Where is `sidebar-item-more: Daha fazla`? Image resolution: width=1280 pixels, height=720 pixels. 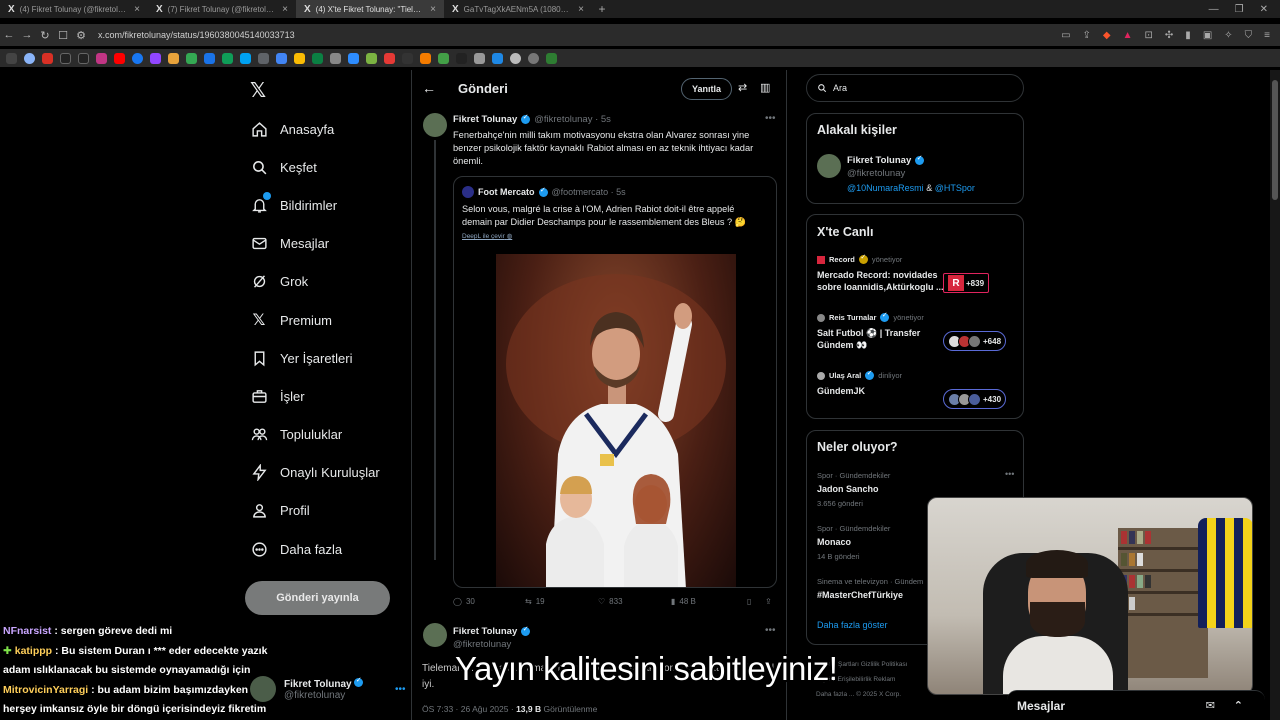 sidebar-item-more: Daha fazla is located at coordinates (315, 549).